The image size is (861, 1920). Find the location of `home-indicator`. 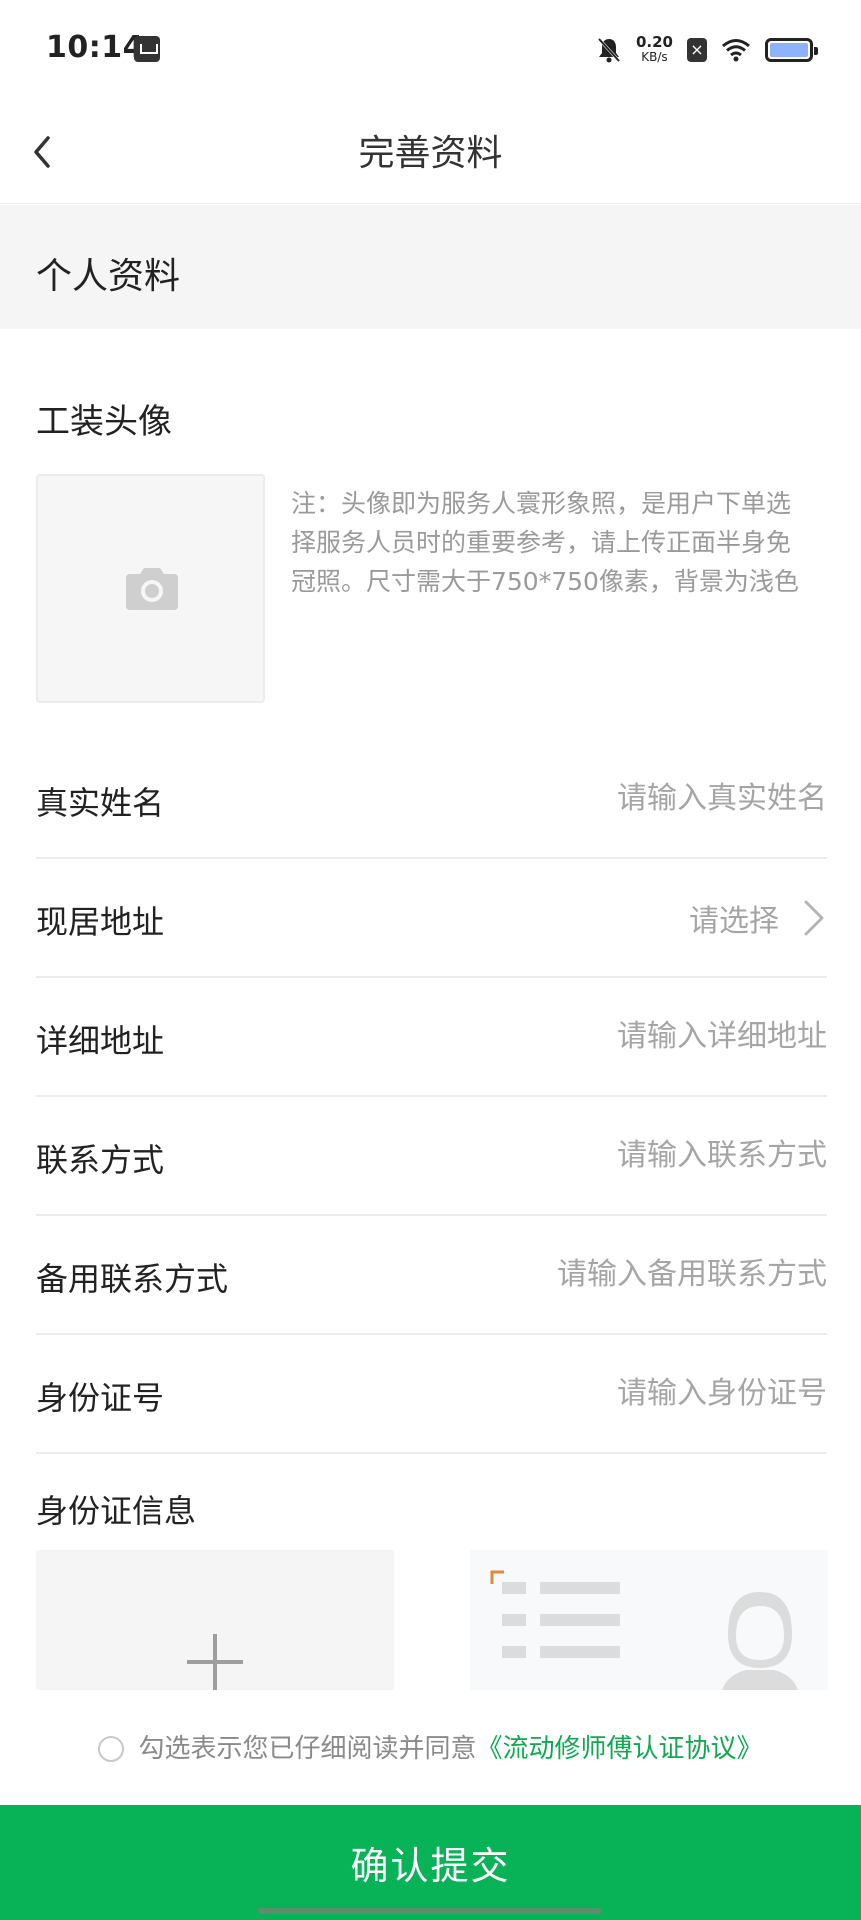

home-indicator is located at coordinates (430, 1911).